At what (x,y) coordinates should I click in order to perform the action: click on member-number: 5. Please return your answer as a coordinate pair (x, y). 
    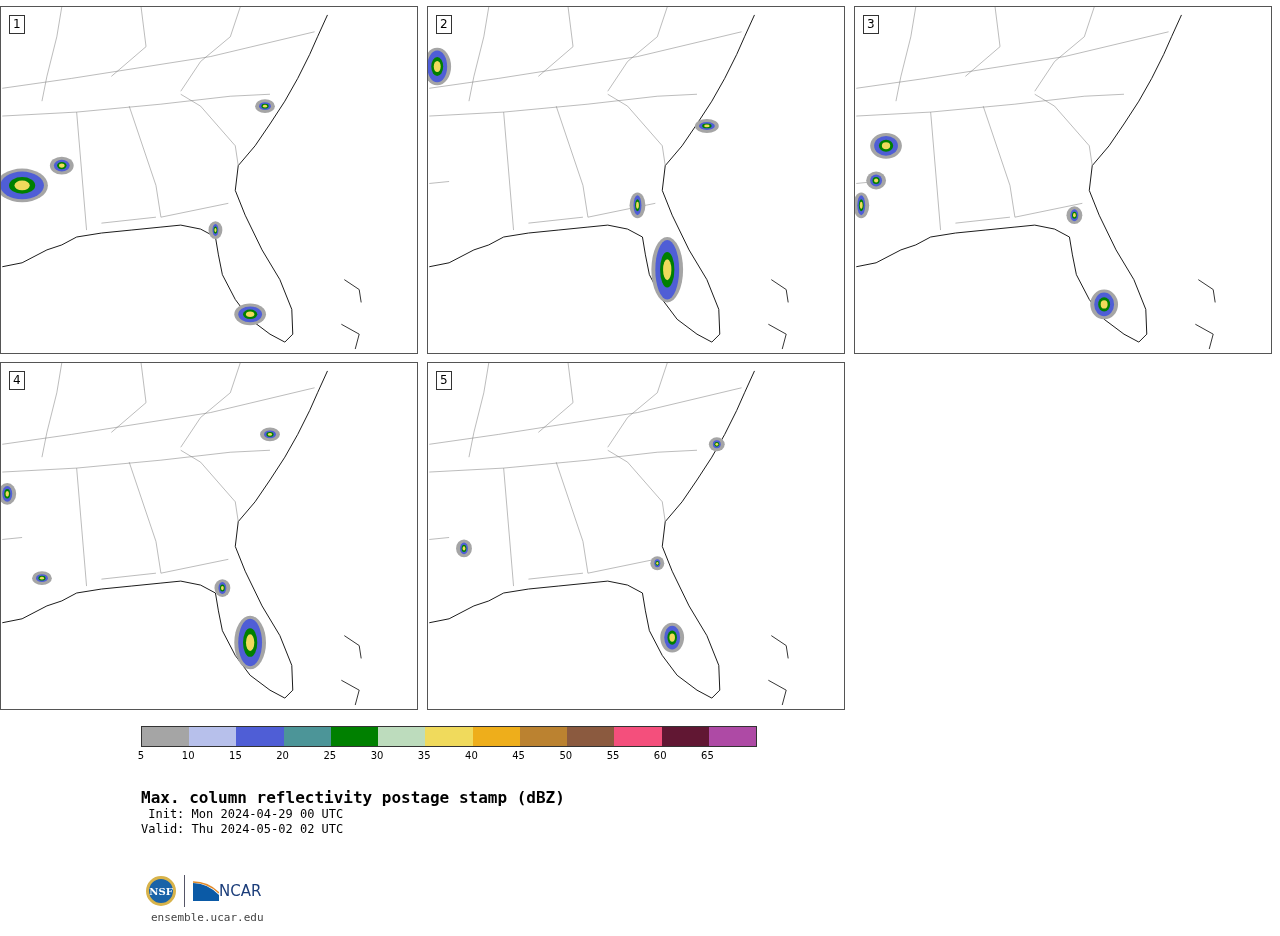
    Looking at the image, I should click on (444, 380).